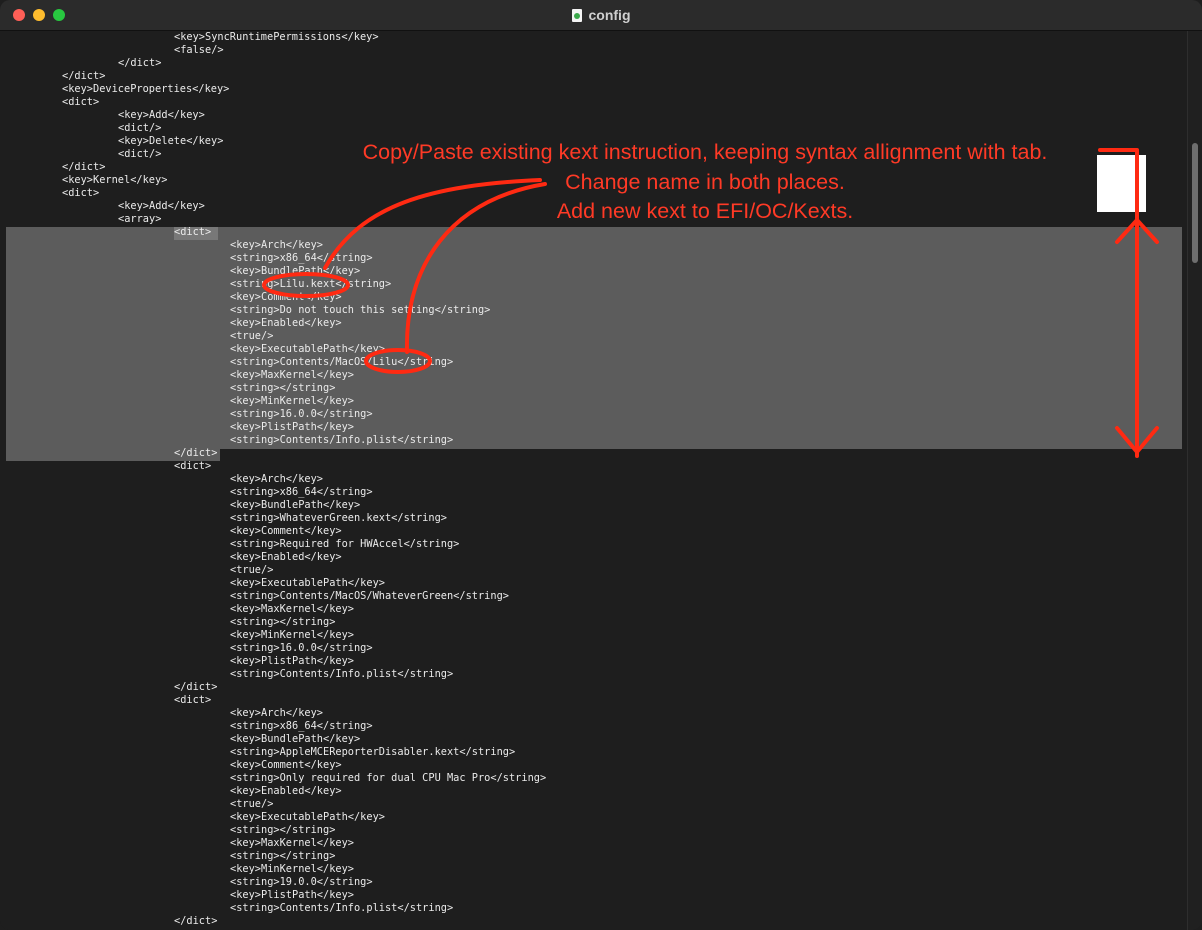 This screenshot has width=1202, height=930. I want to click on code-line: <string>Required for HWAccel</string>, so click(276, 544).